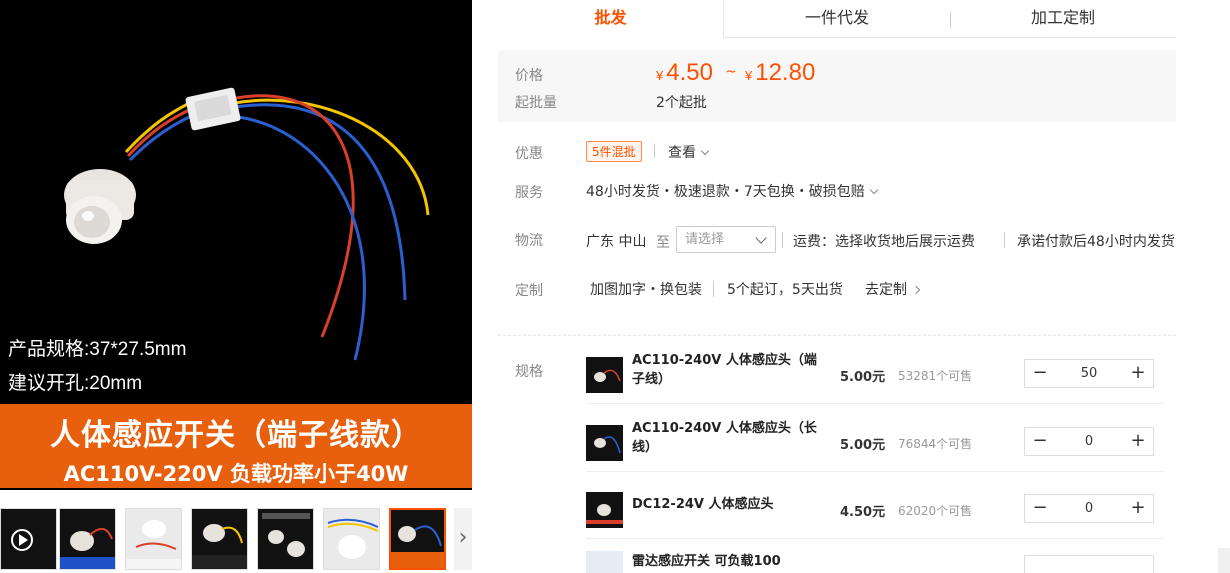 The height and width of the screenshot is (573, 1230). Describe the element at coordinates (529, 154) in the screenshot. I see `promo-label: 优惠` at that location.